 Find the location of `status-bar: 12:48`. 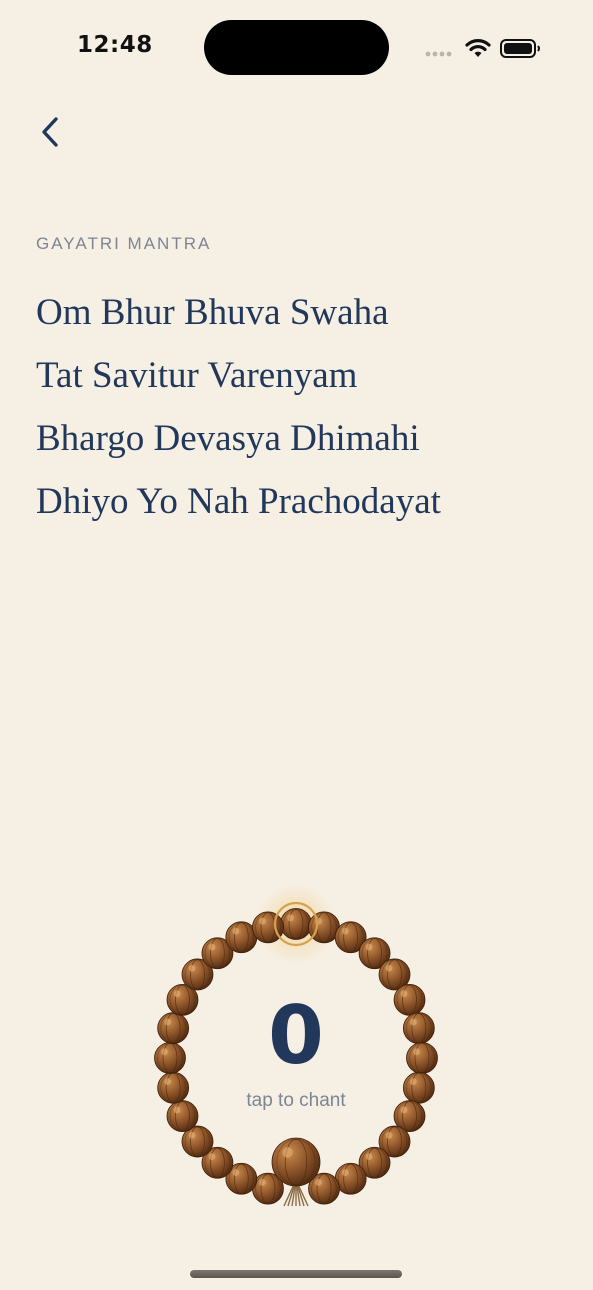

status-bar: 12:48 is located at coordinates (296, 48).